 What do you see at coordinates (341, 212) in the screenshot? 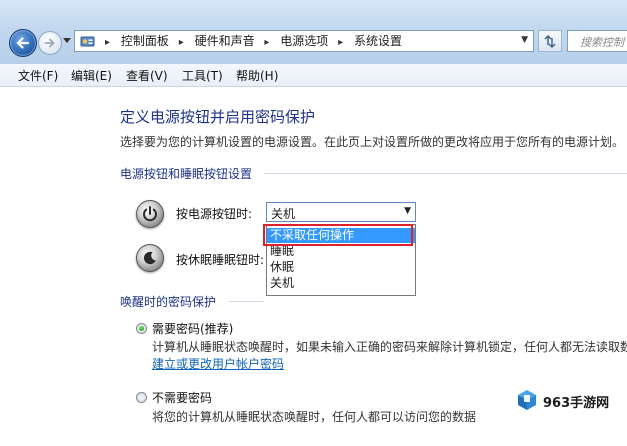
I see `power-action-select: 关机 ▼` at bounding box center [341, 212].